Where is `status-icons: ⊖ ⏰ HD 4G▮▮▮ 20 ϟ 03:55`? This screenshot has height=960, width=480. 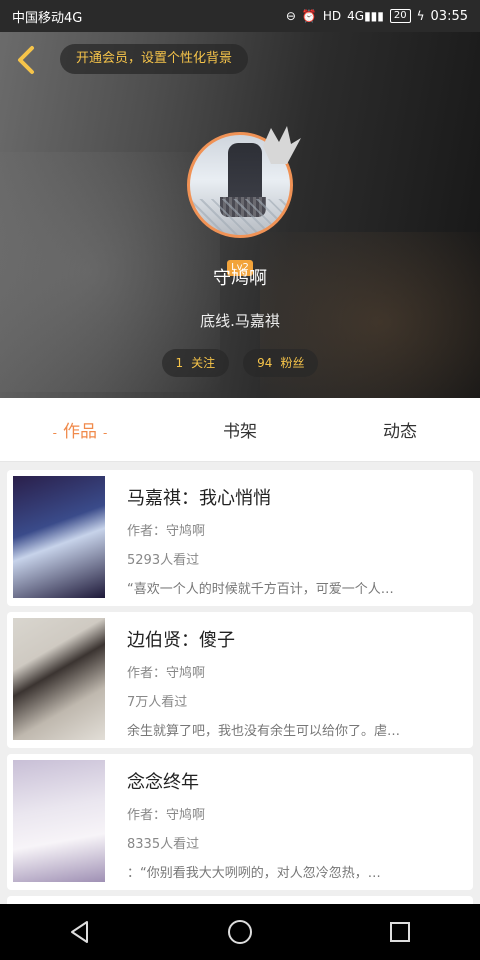
status-icons: ⊖ ⏰ HD 4G▮▮▮ 20 ϟ 03:55 is located at coordinates (377, 16).